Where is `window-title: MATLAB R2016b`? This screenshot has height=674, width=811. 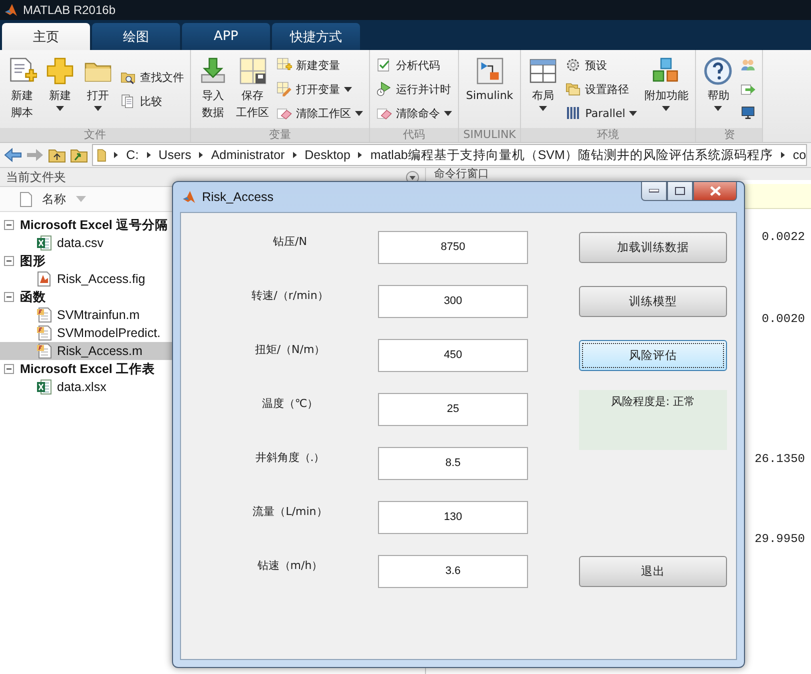
window-title: MATLAB R2016b is located at coordinates (69, 10).